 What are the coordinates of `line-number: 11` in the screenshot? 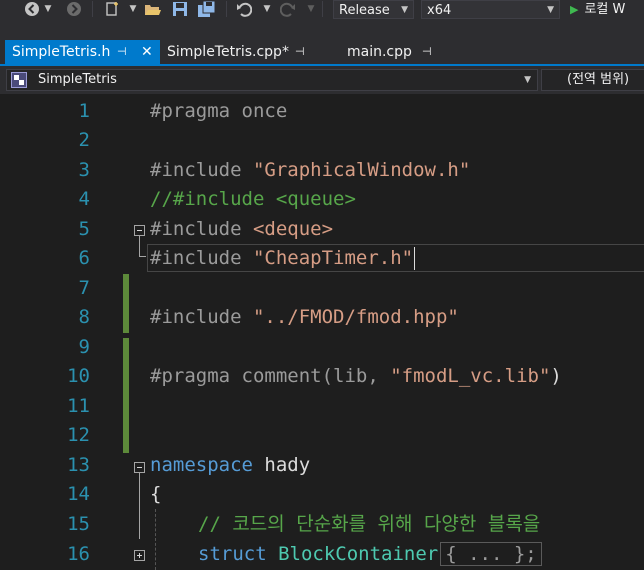 It's located at (78, 406).